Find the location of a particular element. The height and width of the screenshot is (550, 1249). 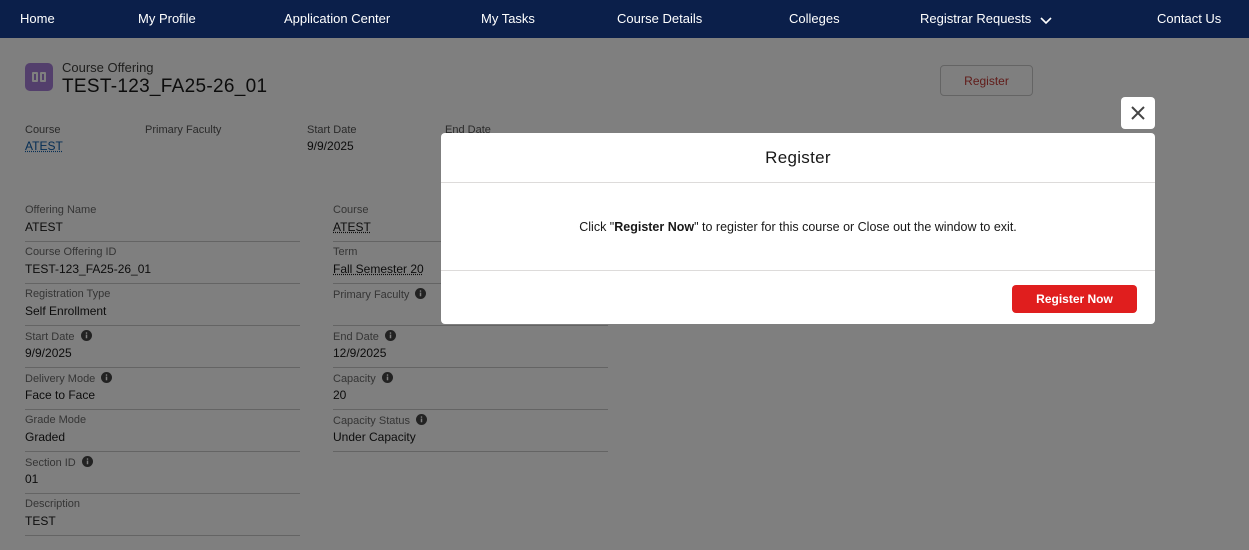

close-icon is located at coordinates (1138, 113).